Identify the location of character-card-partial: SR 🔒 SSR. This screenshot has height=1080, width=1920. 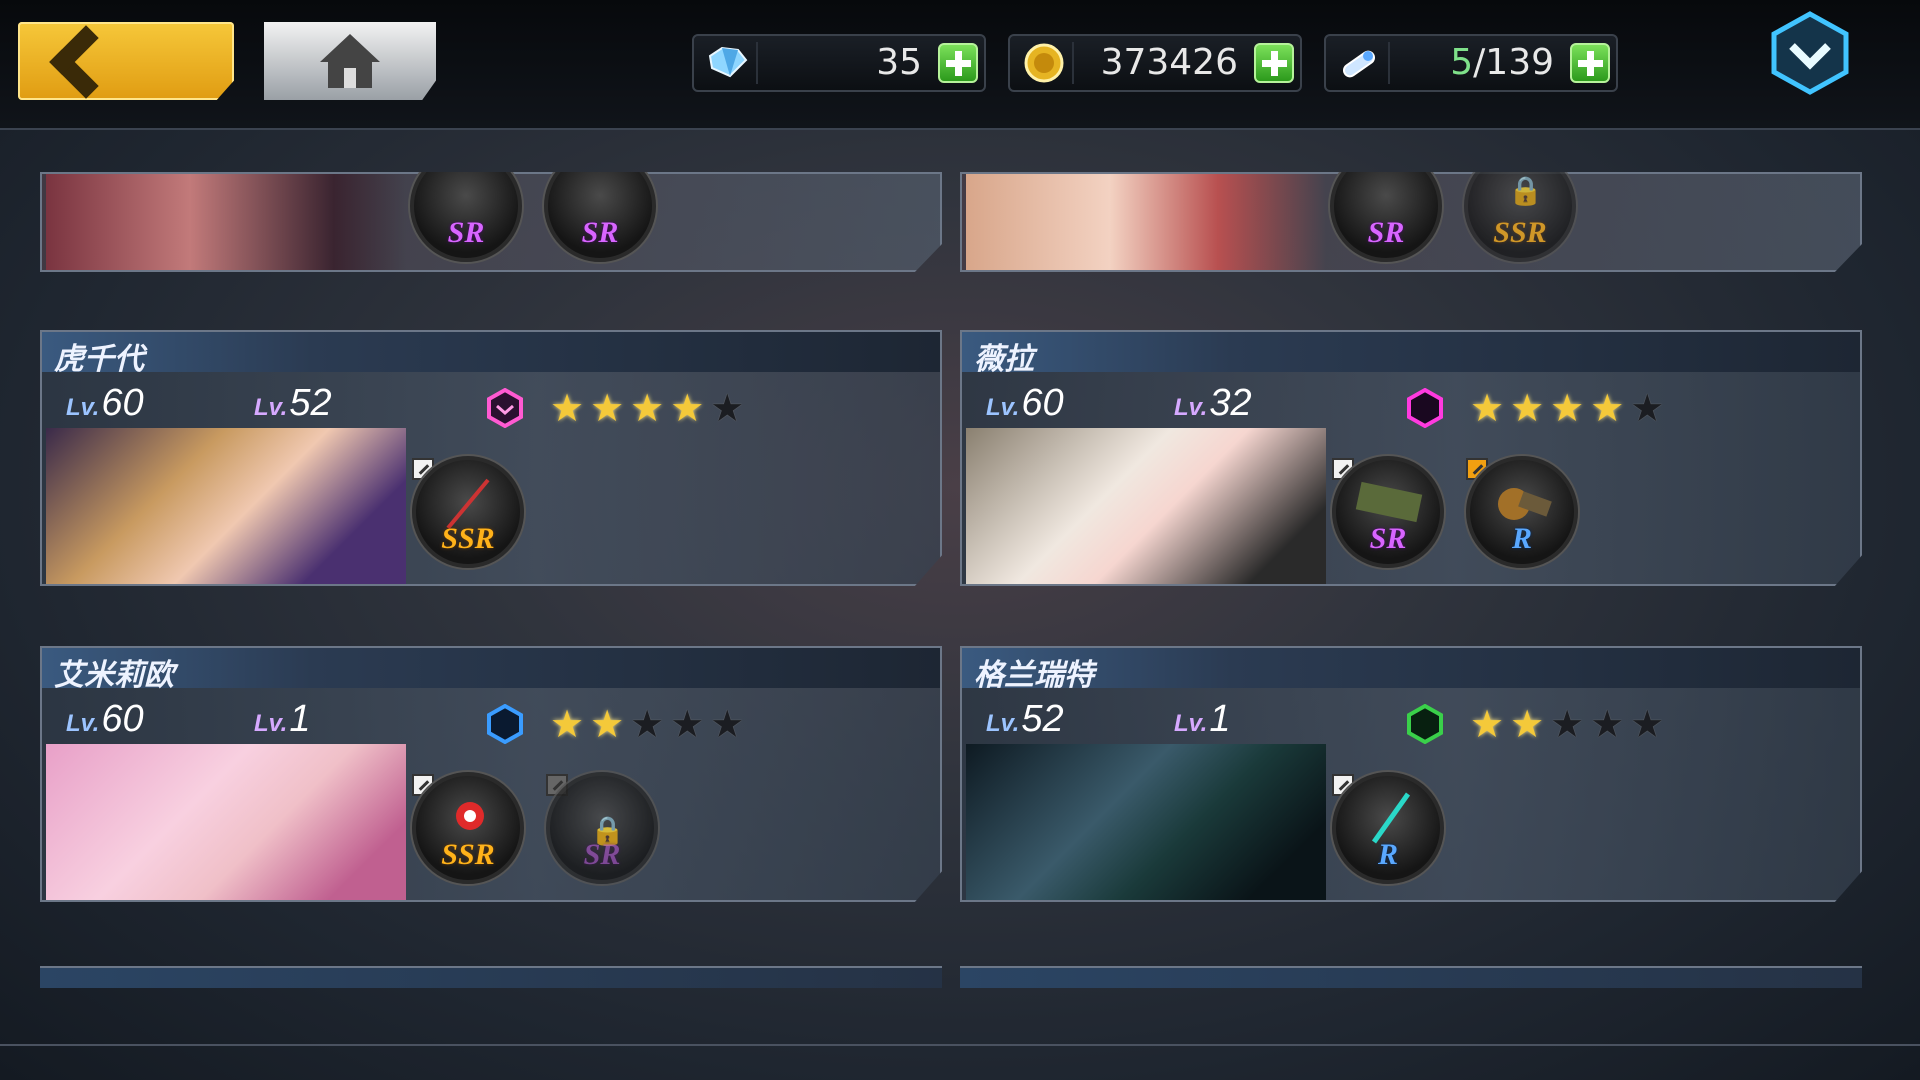
(1411, 222).